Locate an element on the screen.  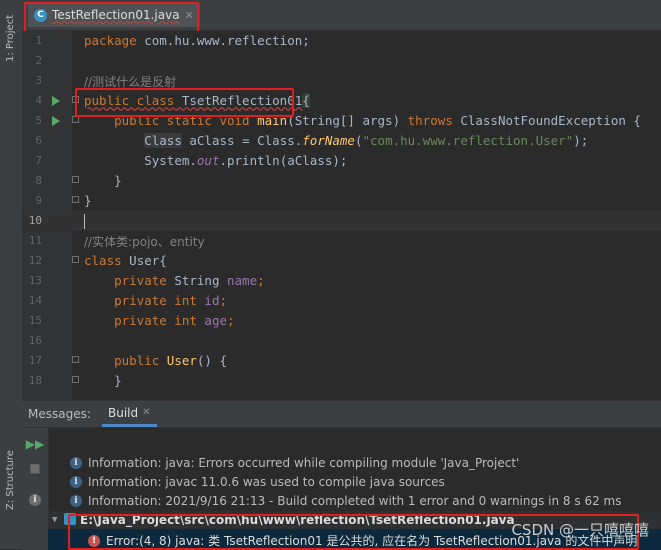
run-main-icon is located at coordinates (56, 121).